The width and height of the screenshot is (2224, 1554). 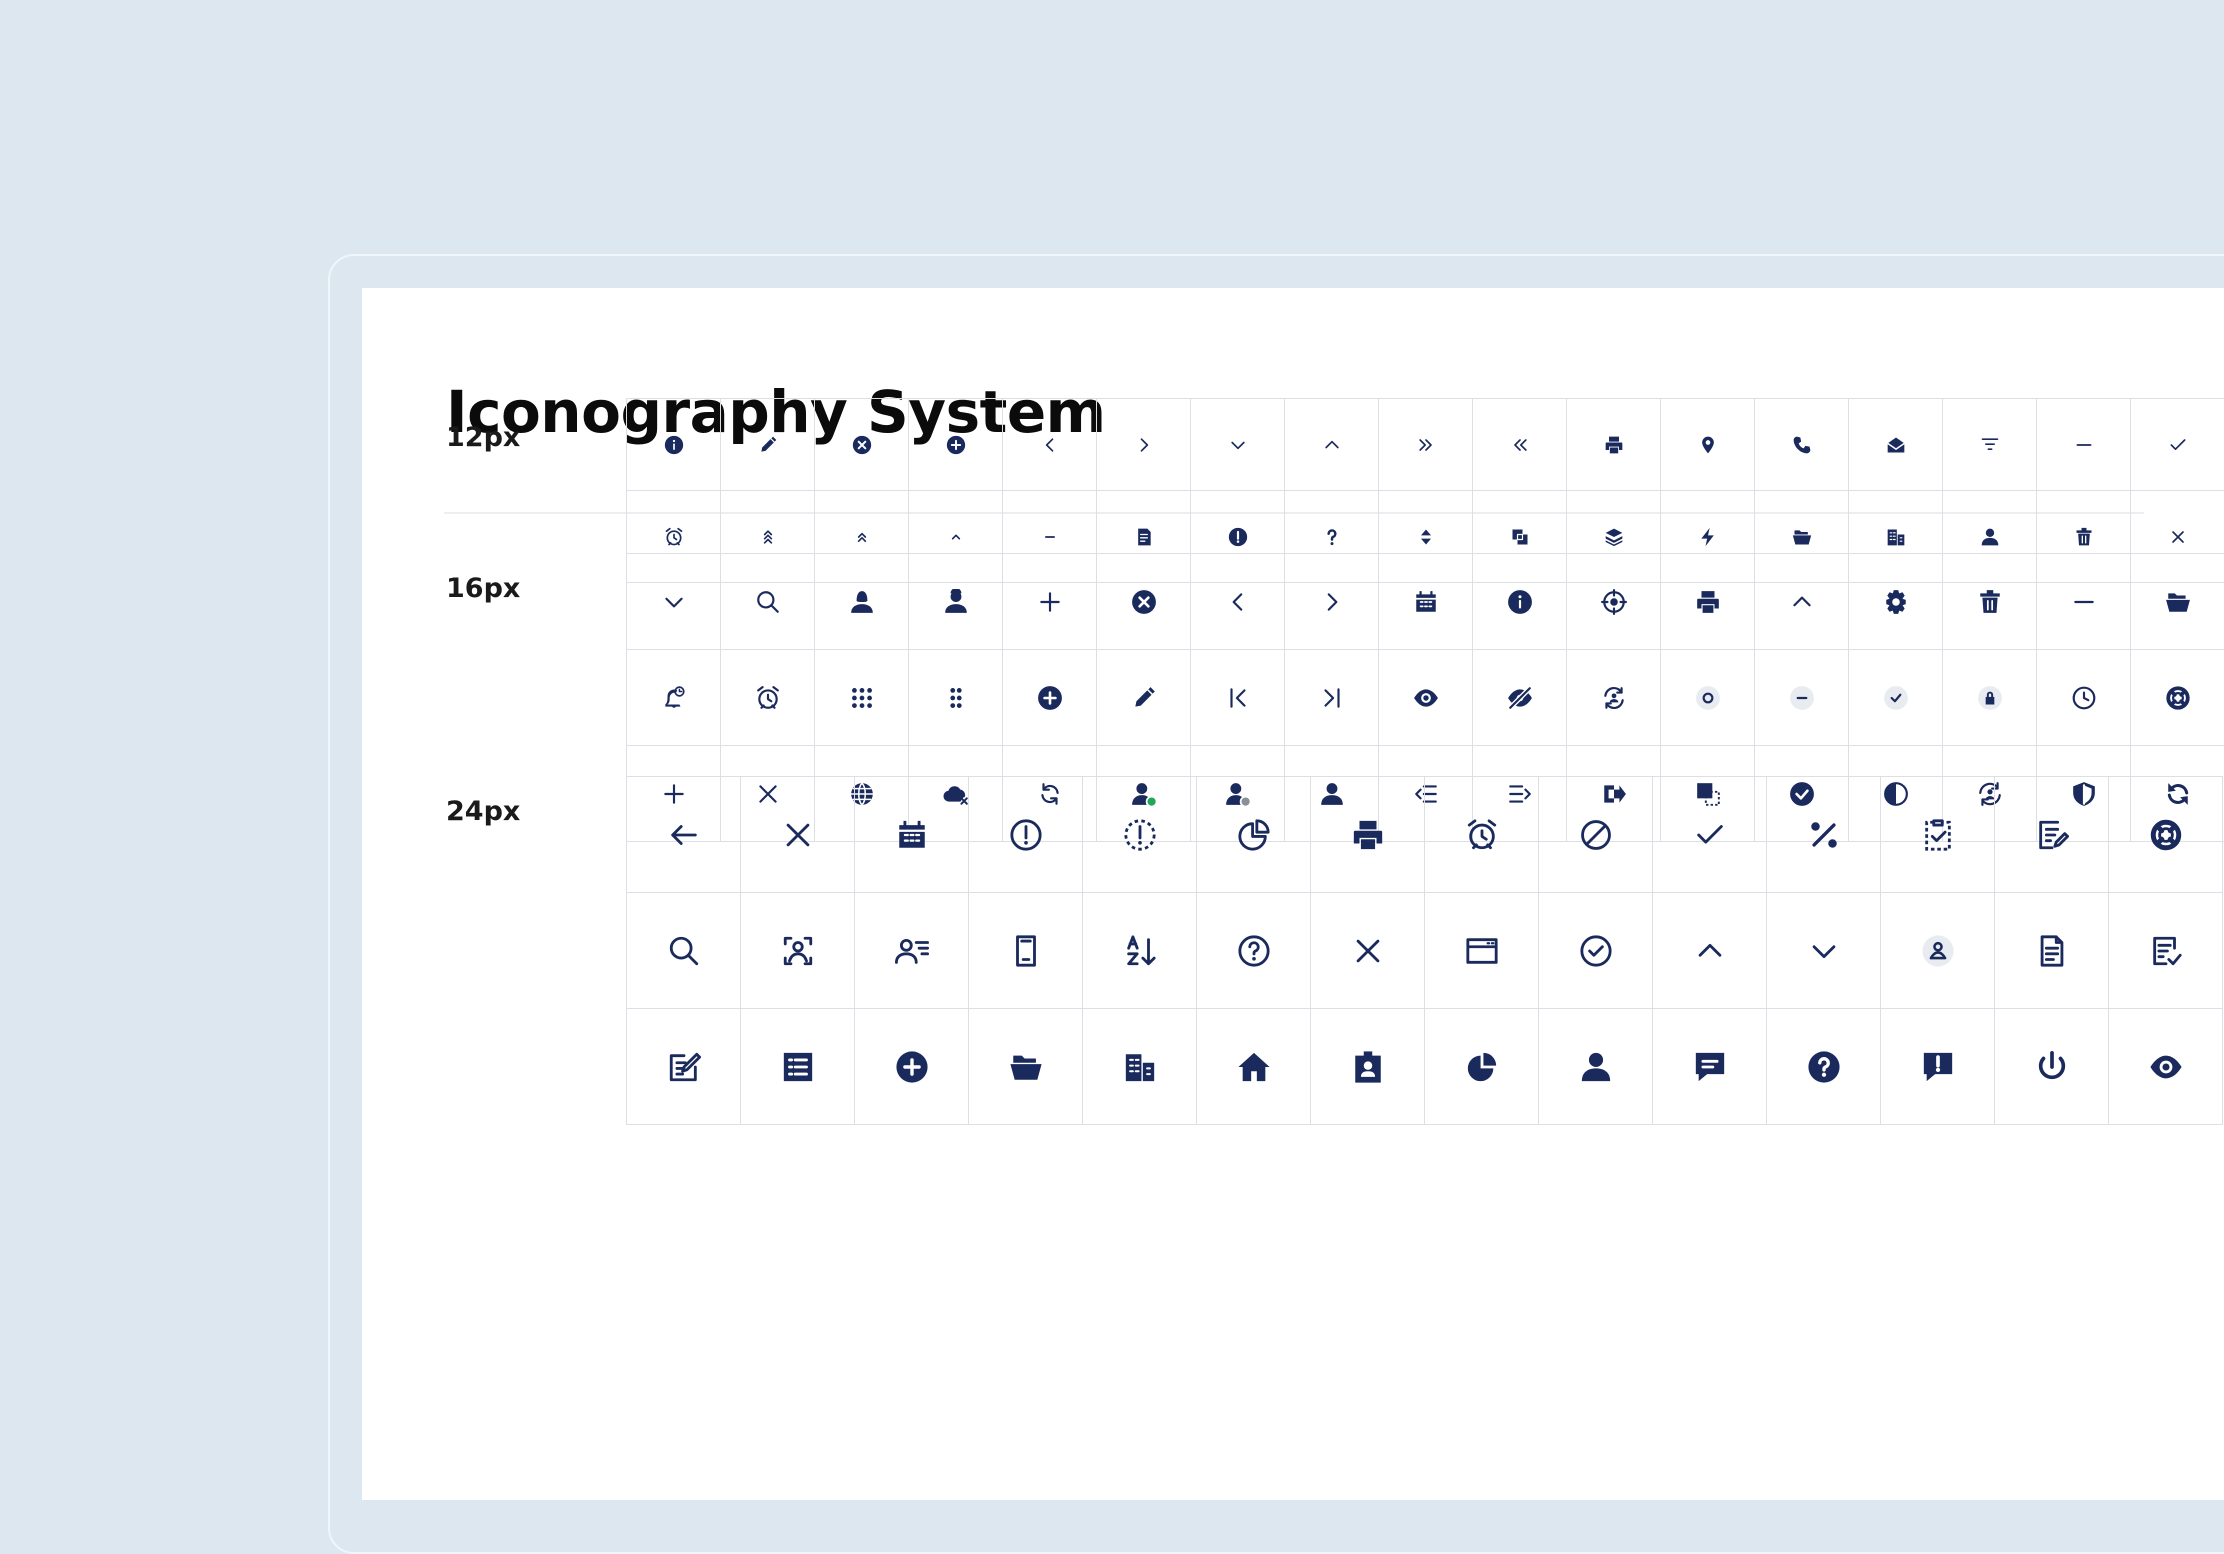 What do you see at coordinates (1613, 601) in the screenshot?
I see `target-icon` at bounding box center [1613, 601].